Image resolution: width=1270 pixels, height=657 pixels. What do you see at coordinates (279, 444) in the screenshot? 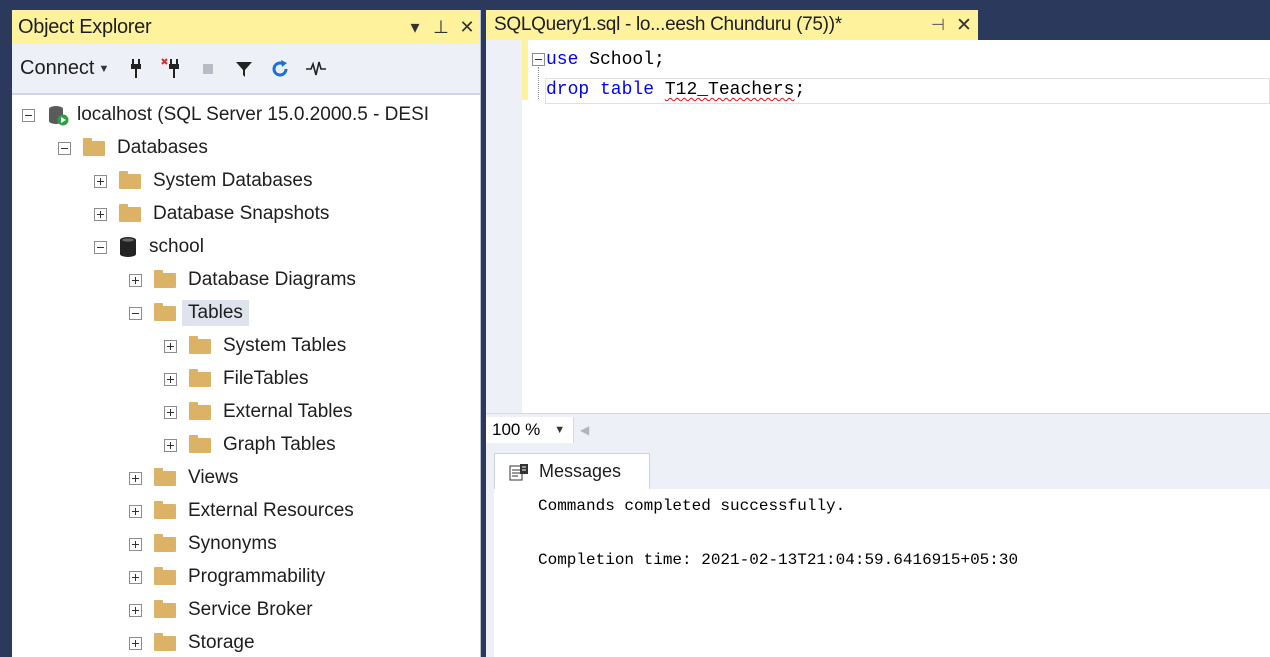
I see `tree-node-label: Graph Tables` at bounding box center [279, 444].